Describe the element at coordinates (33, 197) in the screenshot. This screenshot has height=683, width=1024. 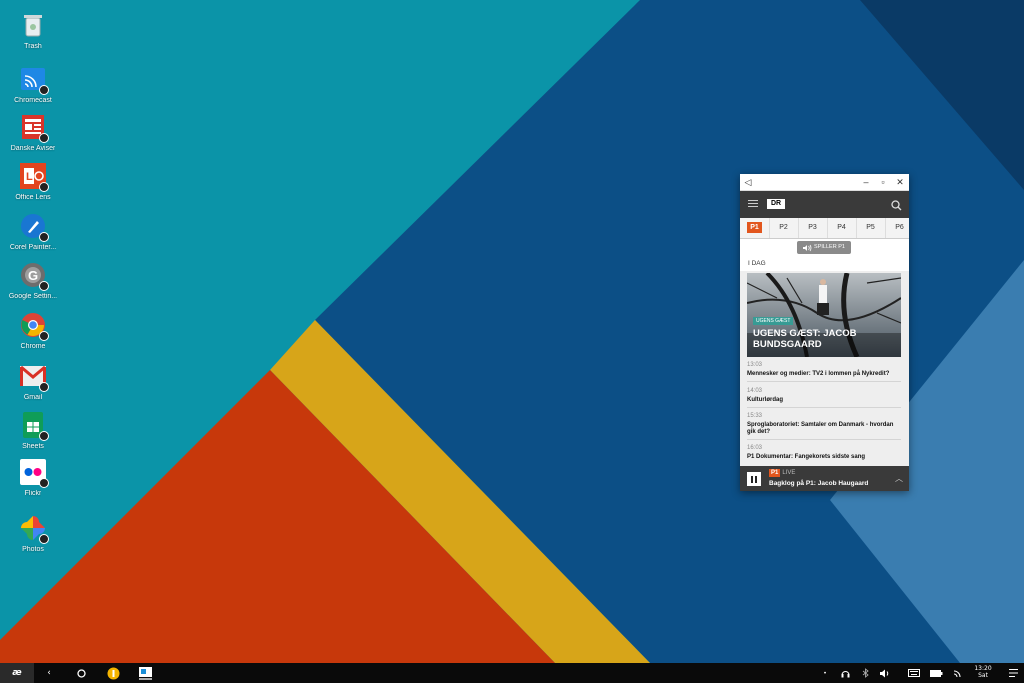
I see `desktop-icon-label: Office Lens` at that location.